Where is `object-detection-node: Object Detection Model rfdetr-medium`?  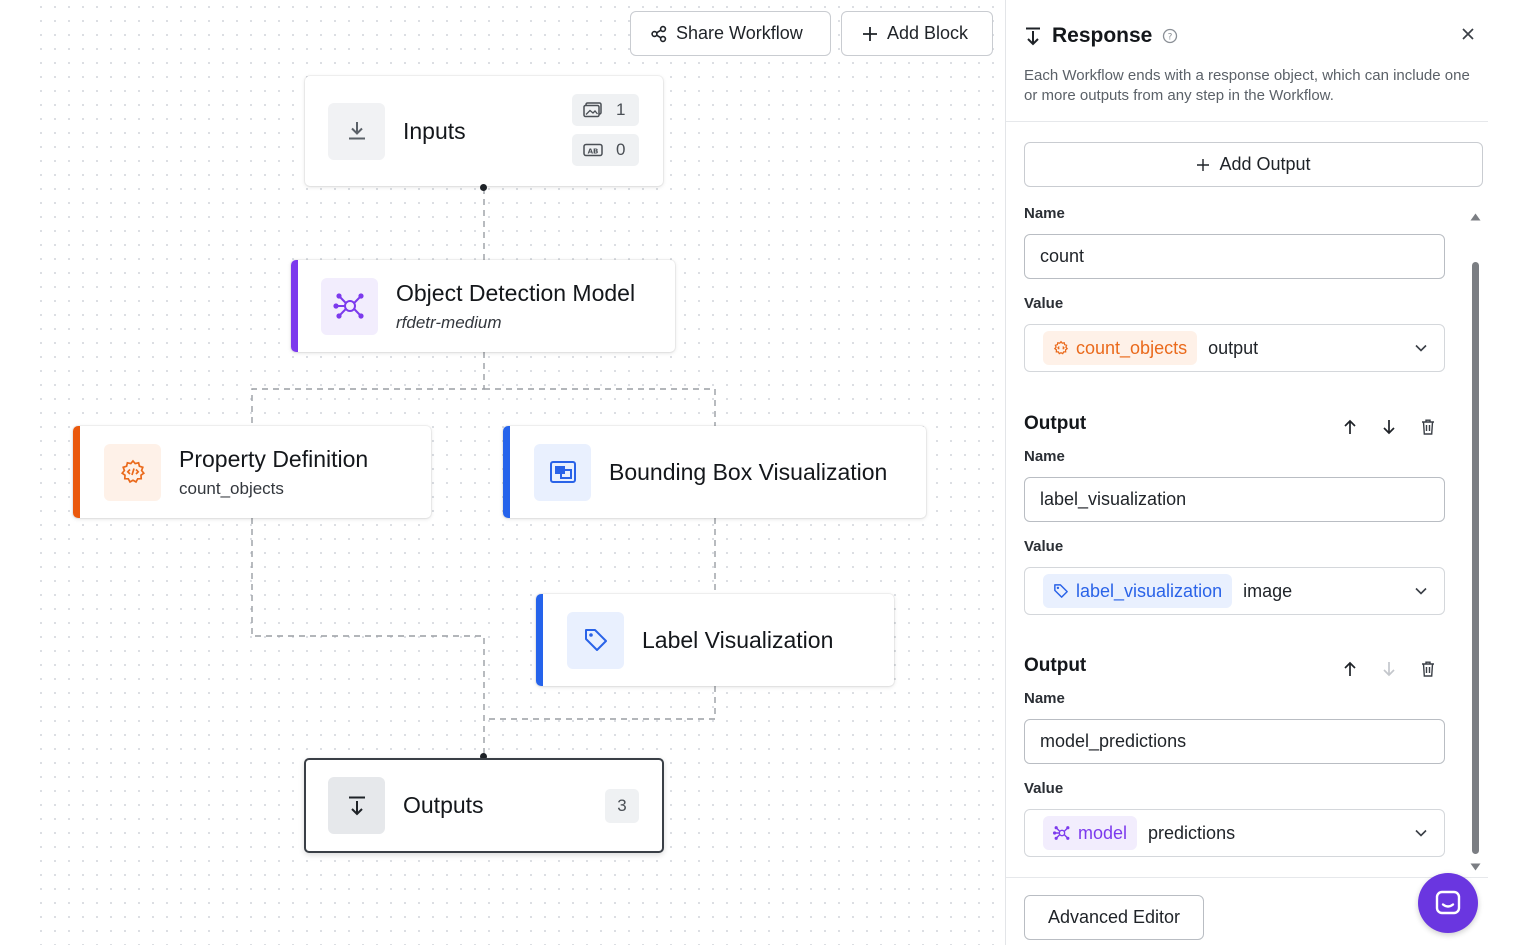 object-detection-node: Object Detection Model rfdetr-medium is located at coordinates (483, 306).